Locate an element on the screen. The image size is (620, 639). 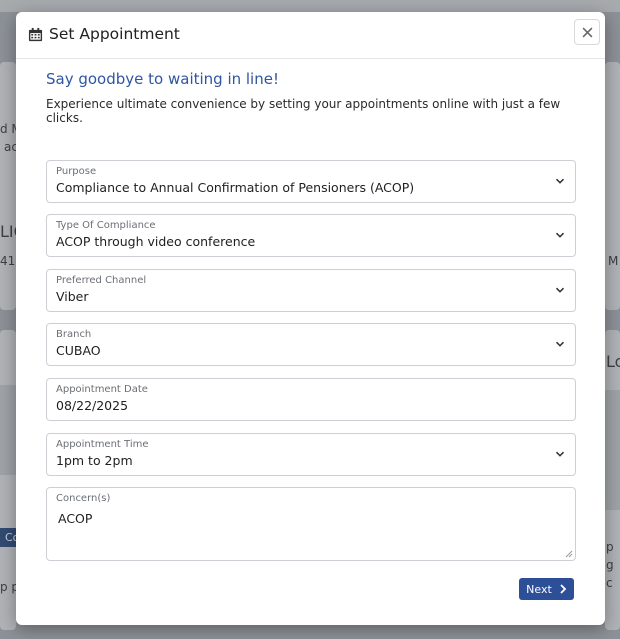
preferred-channel-select: Preferred Channel Viber is located at coordinates (311, 290).